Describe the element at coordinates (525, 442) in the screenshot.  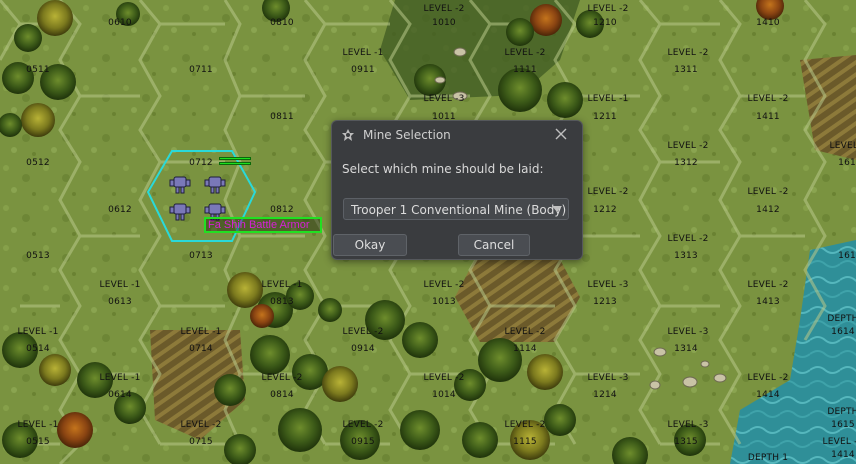
I see `hex-number-label: 1115` at that location.